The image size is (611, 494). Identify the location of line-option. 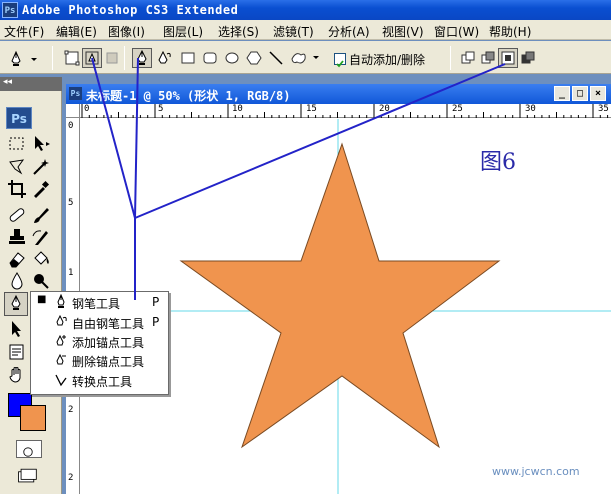
(276, 58).